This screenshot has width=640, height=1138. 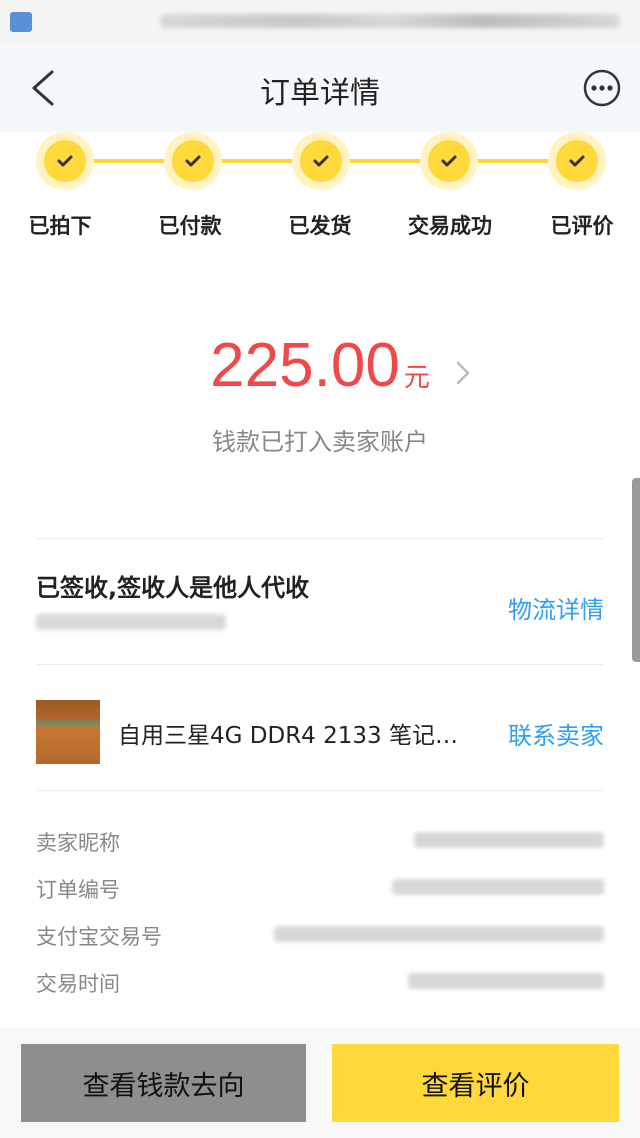 I want to click on bottom-action-bar: 查看钱款去向 查看评价, so click(x=320, y=1083).